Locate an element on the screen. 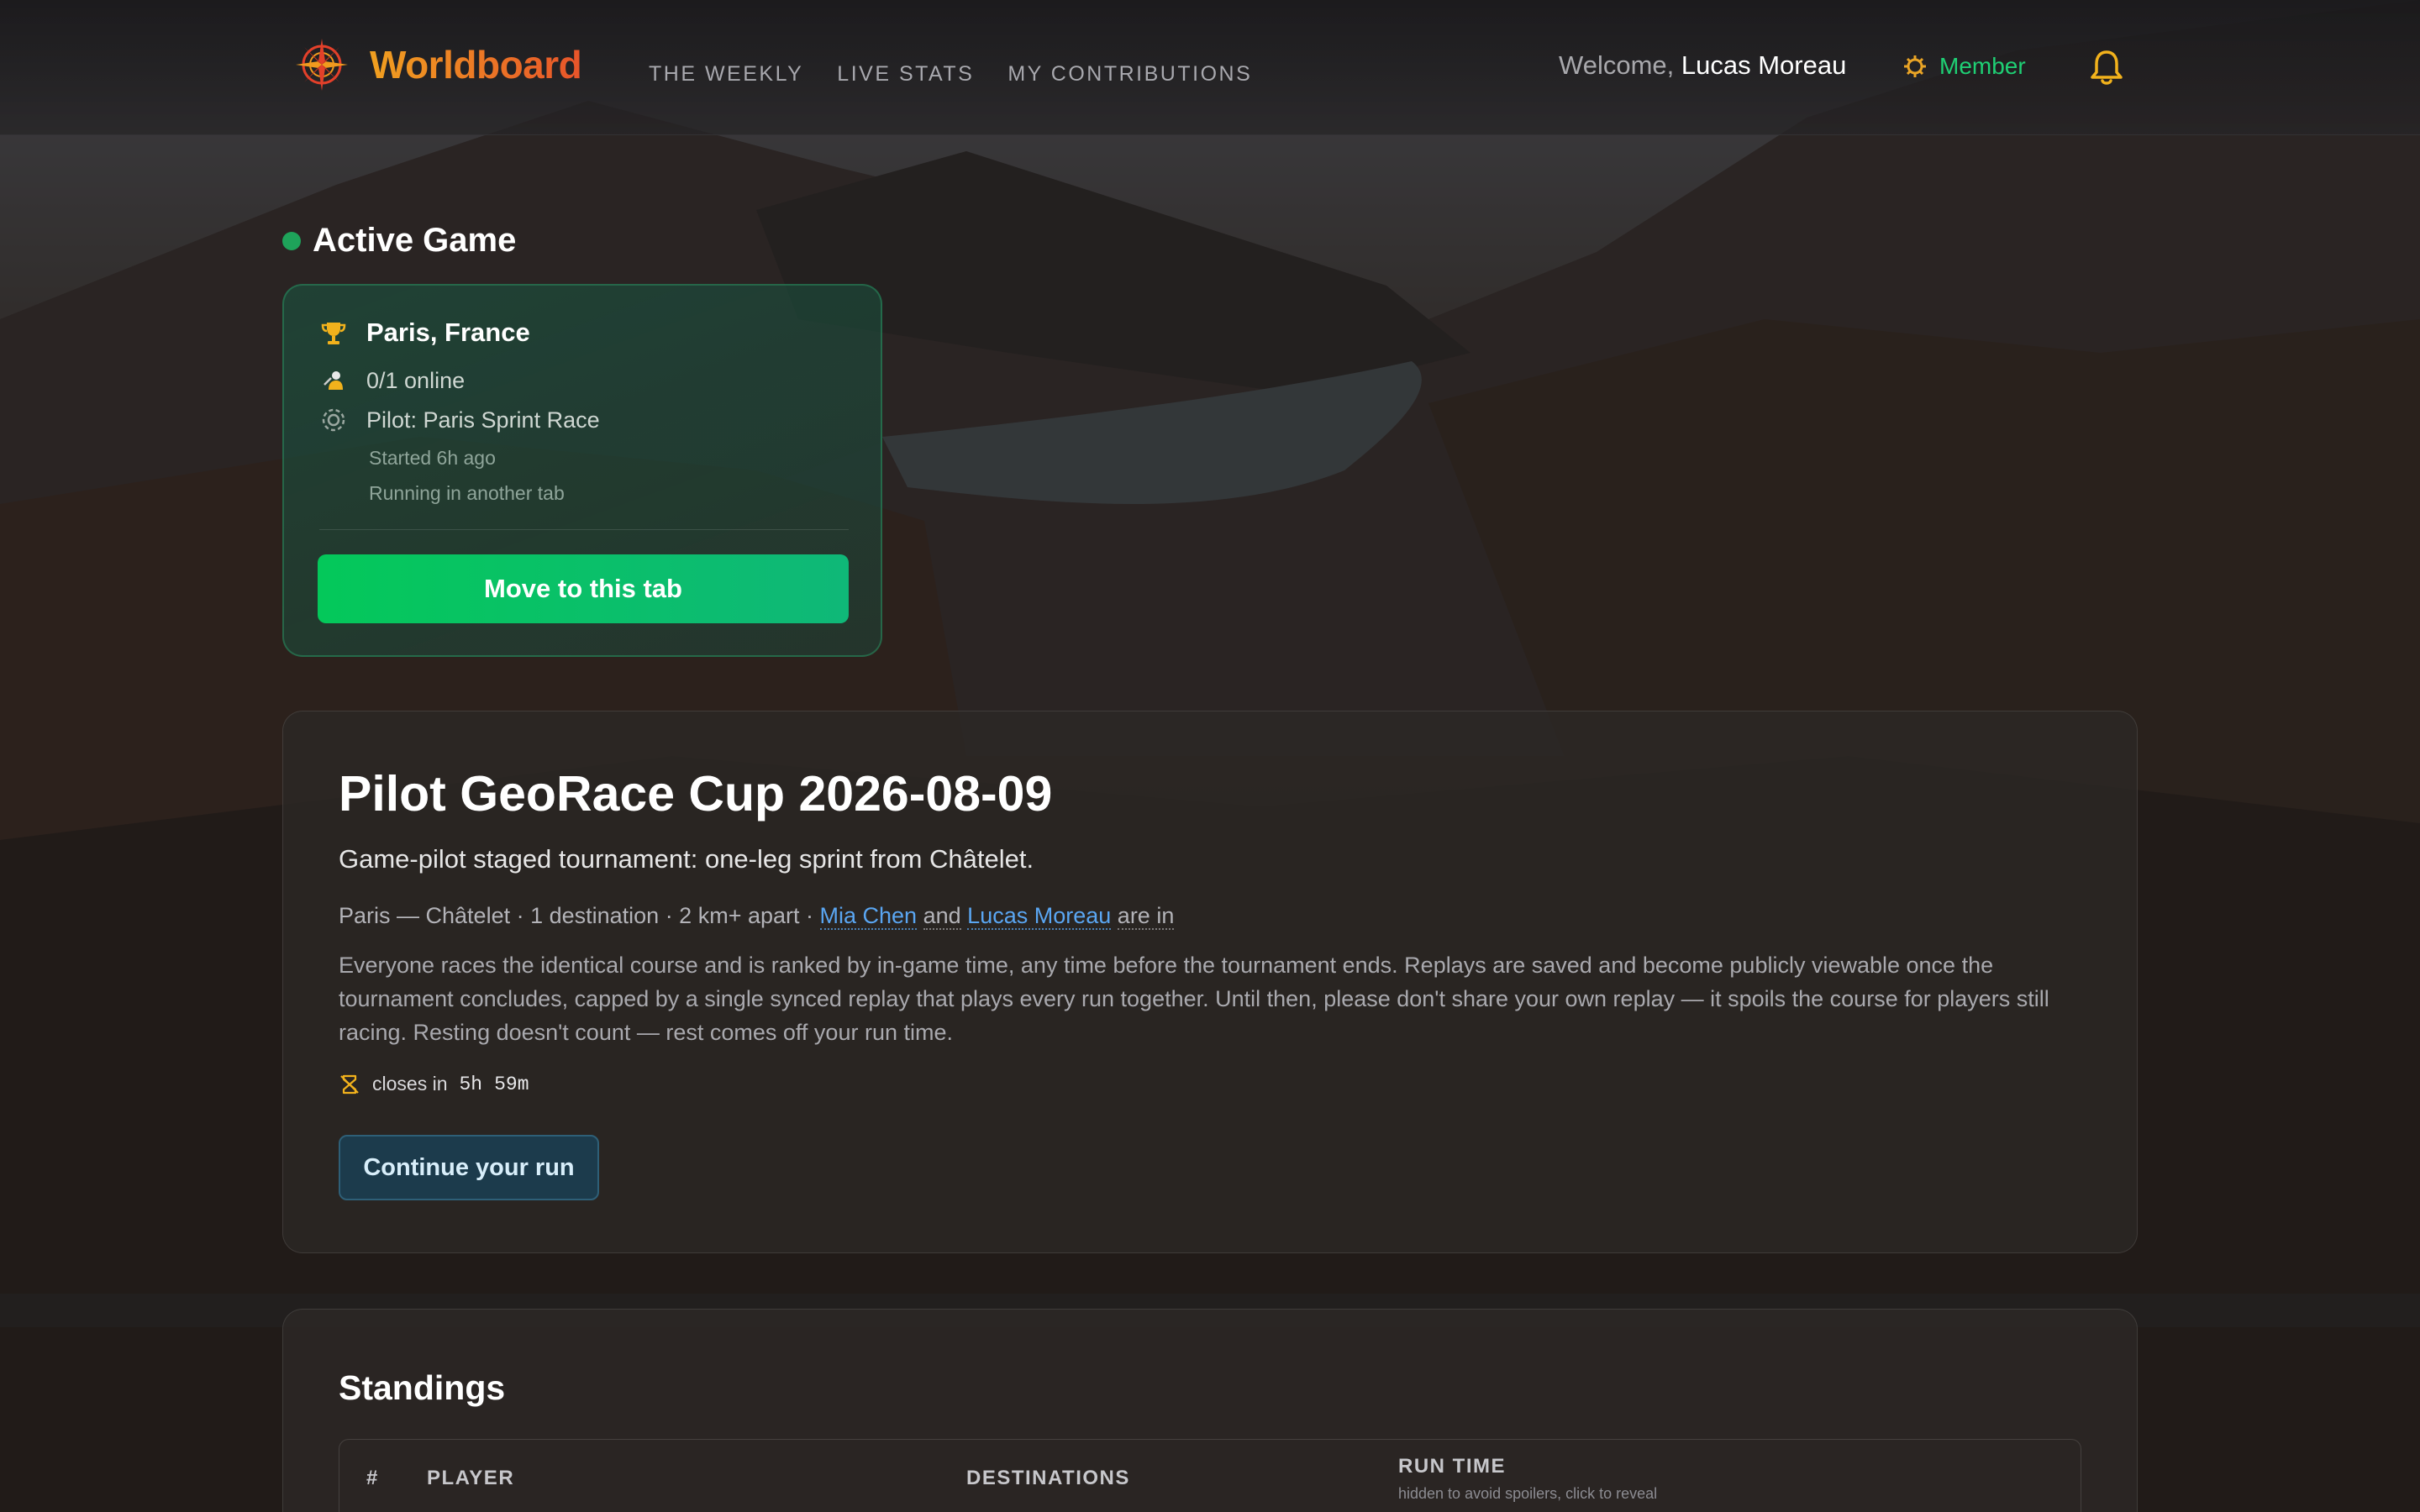 This screenshot has width=2420, height=1512. settings-gear-icon is located at coordinates (333, 420).